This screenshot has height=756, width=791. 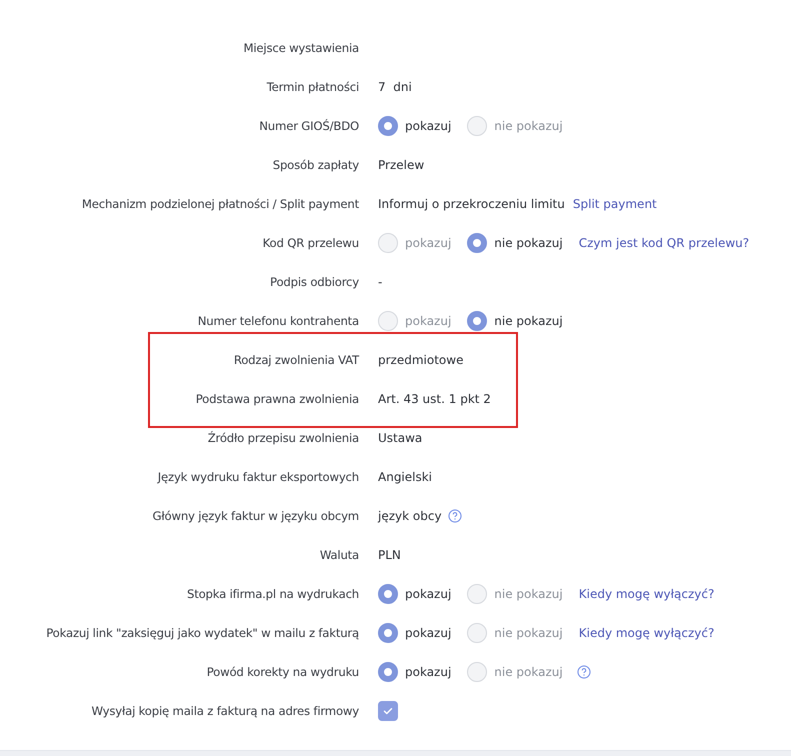 I want to click on field-label: Termin płatności, so click(x=312, y=87).